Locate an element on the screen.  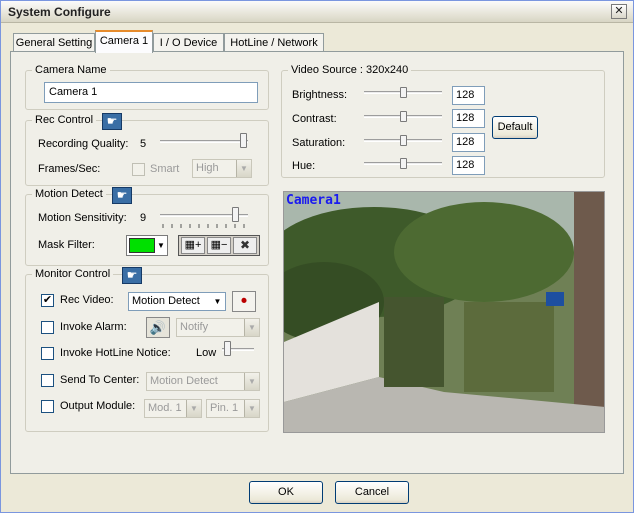
grid-remove-icon: ▦− is located at coordinates (219, 245).